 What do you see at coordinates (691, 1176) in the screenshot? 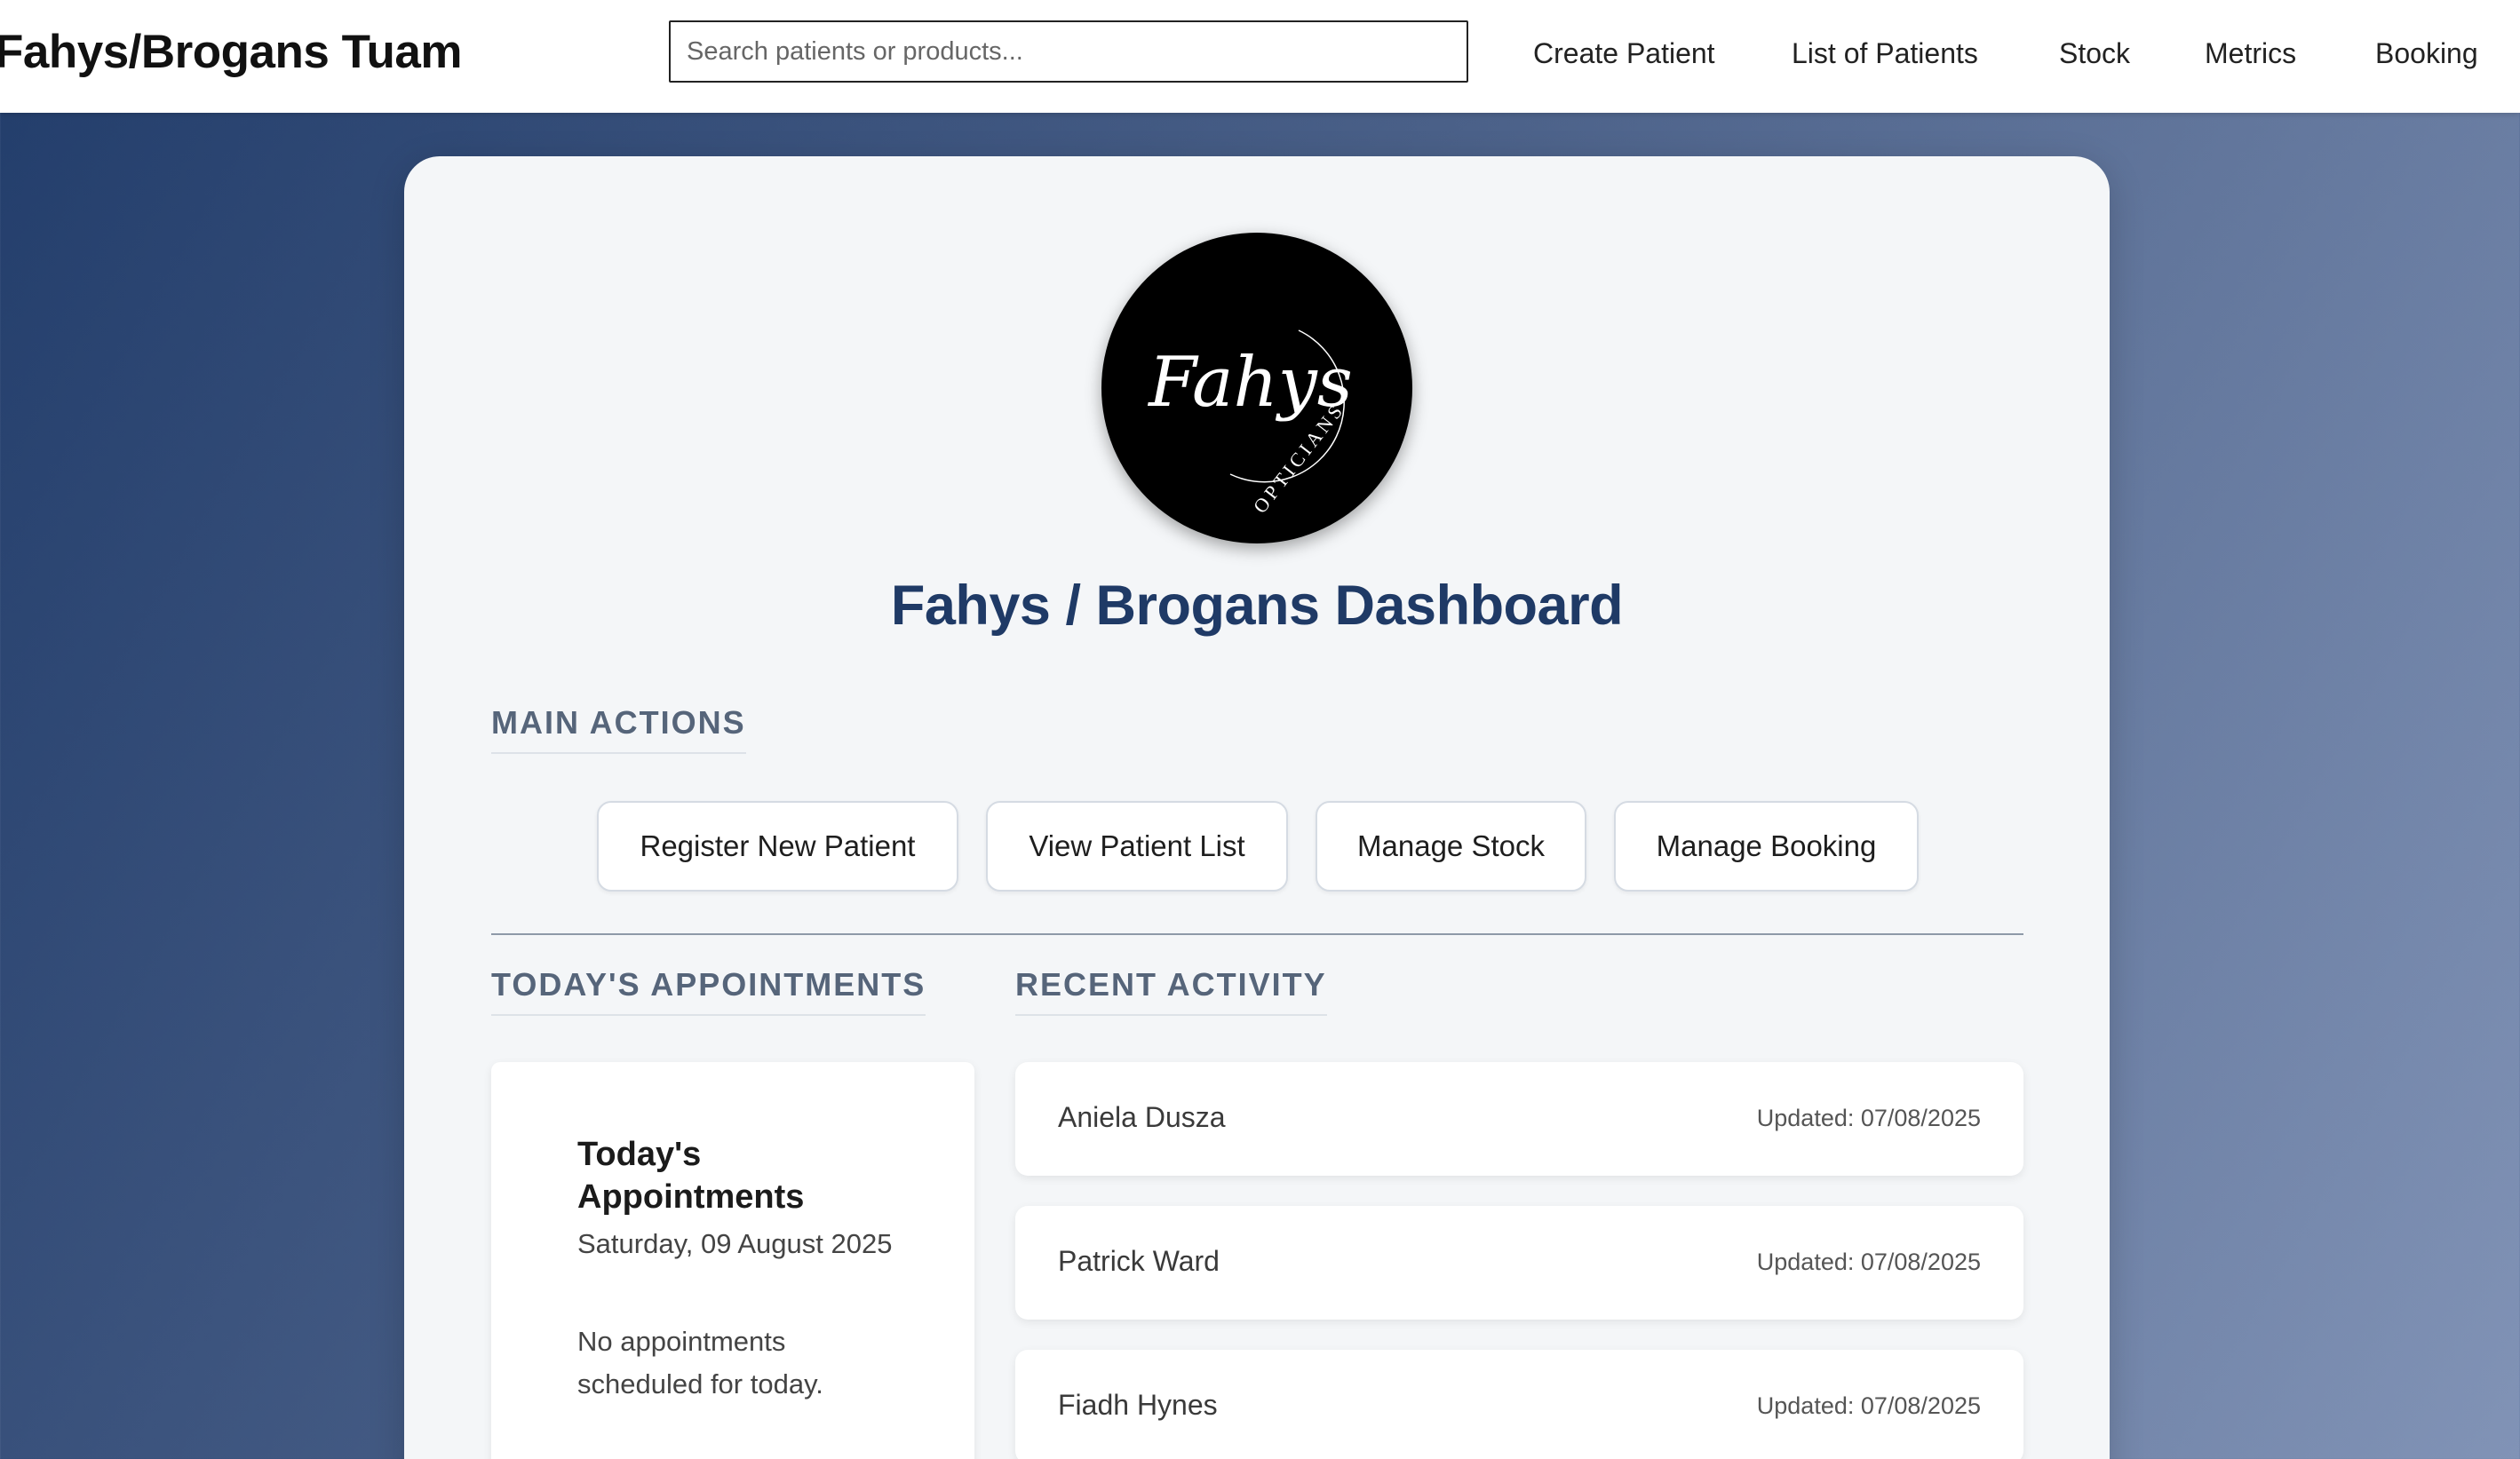
I see `appointments-title: Today's Appointments` at bounding box center [691, 1176].